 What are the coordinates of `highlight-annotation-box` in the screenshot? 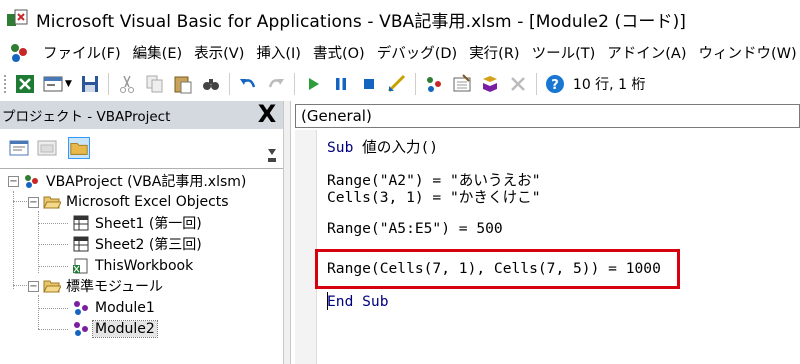 It's located at (497, 269).